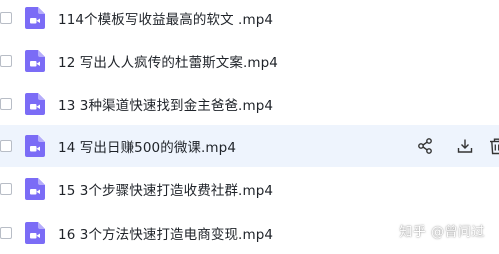  I want to click on file-name: 13 3种渠道快速找到金主爸爸.mp4, so click(165, 104).